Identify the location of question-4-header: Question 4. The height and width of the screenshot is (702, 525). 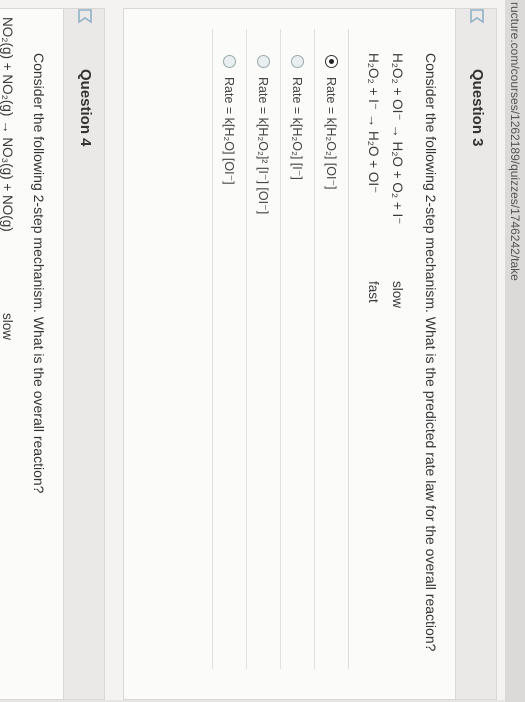
(83, 354).